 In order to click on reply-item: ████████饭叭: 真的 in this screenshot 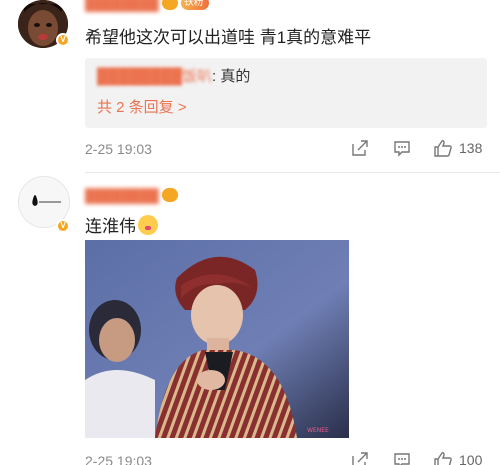, I will do `click(173, 75)`.